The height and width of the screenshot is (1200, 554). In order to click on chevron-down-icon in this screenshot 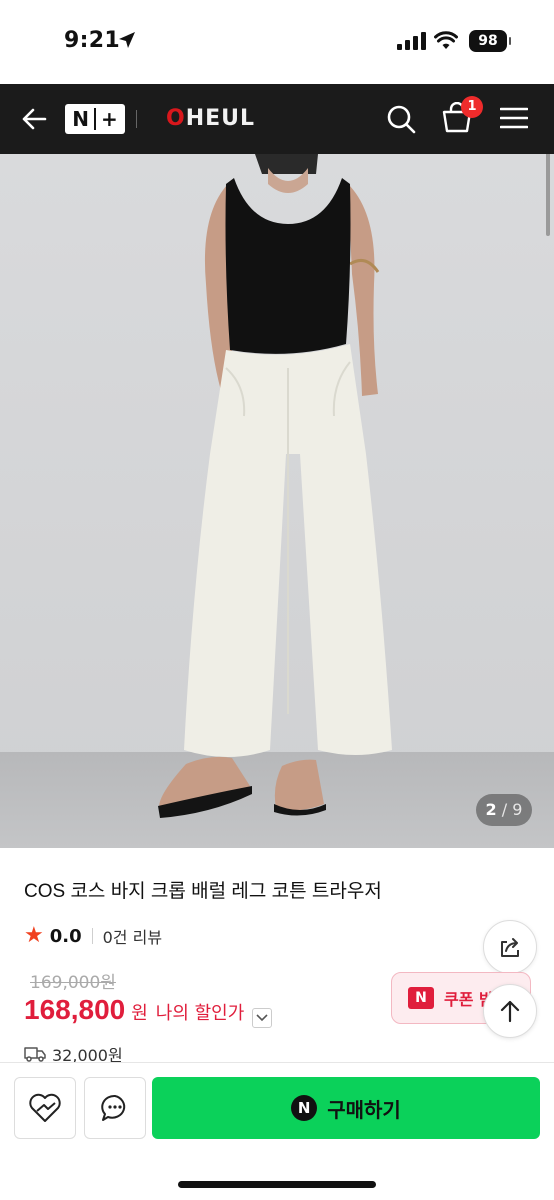, I will do `click(262, 1018)`.